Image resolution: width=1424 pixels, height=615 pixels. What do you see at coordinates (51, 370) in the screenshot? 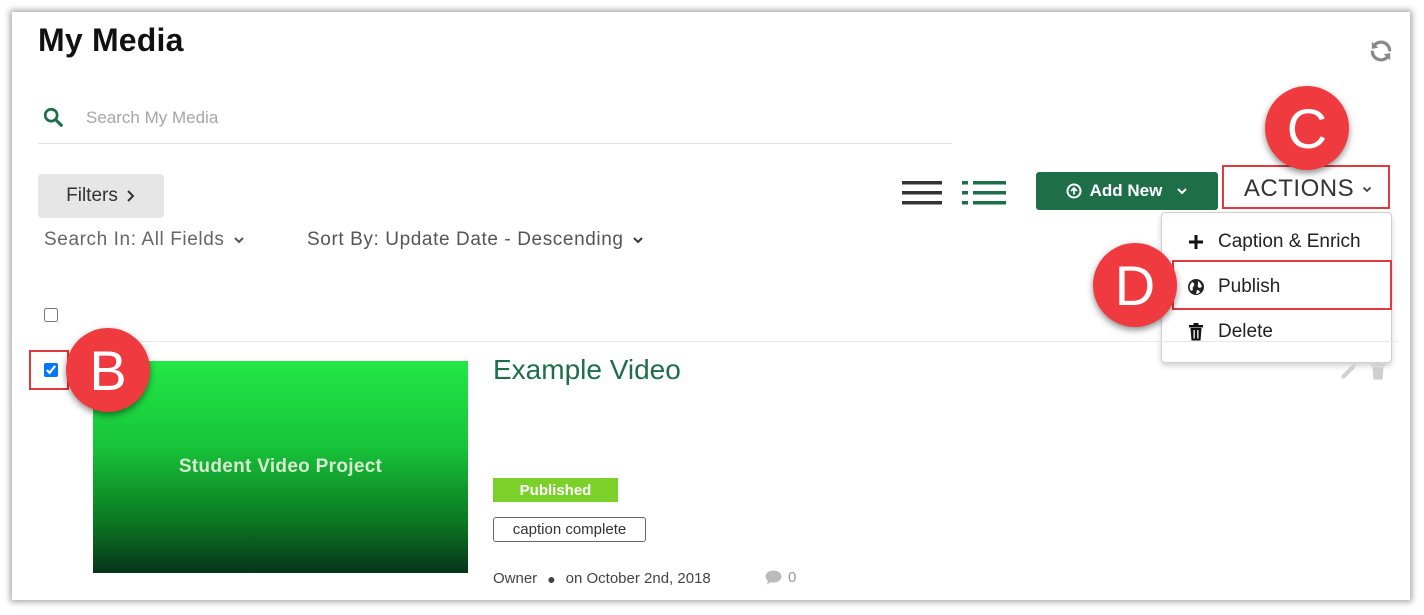
I see `media-item-checkbox` at bounding box center [51, 370].